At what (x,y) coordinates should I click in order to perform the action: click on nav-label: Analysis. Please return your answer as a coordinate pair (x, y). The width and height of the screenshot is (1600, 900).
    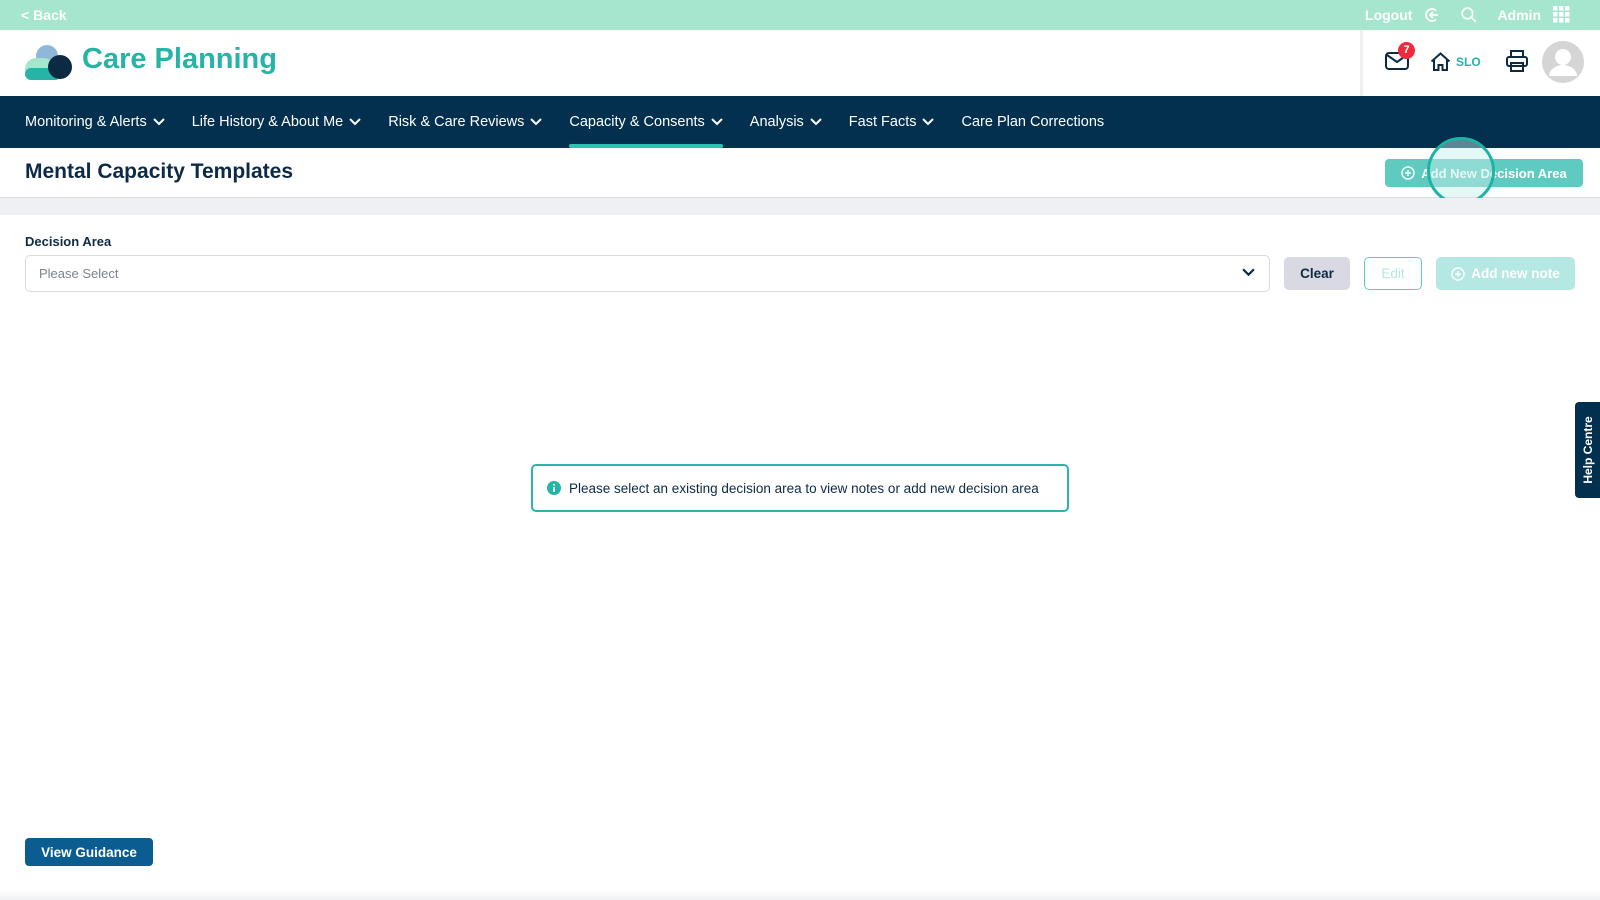
    Looking at the image, I should click on (776, 122).